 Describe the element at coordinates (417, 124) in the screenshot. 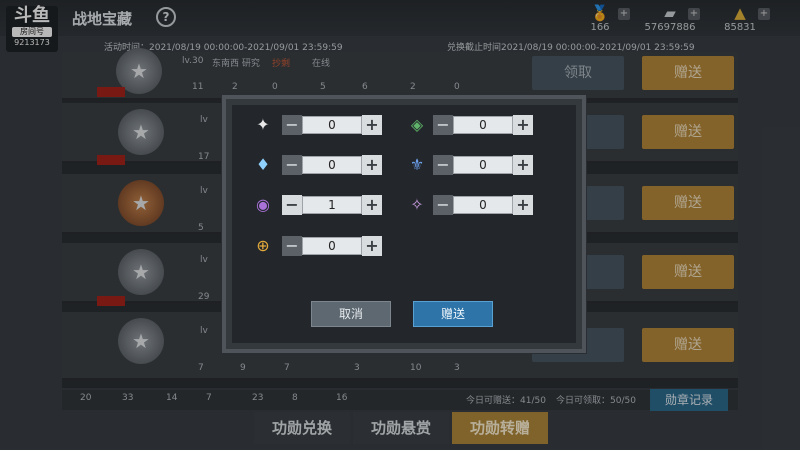

I see `green-diamond-icon: ◈` at that location.